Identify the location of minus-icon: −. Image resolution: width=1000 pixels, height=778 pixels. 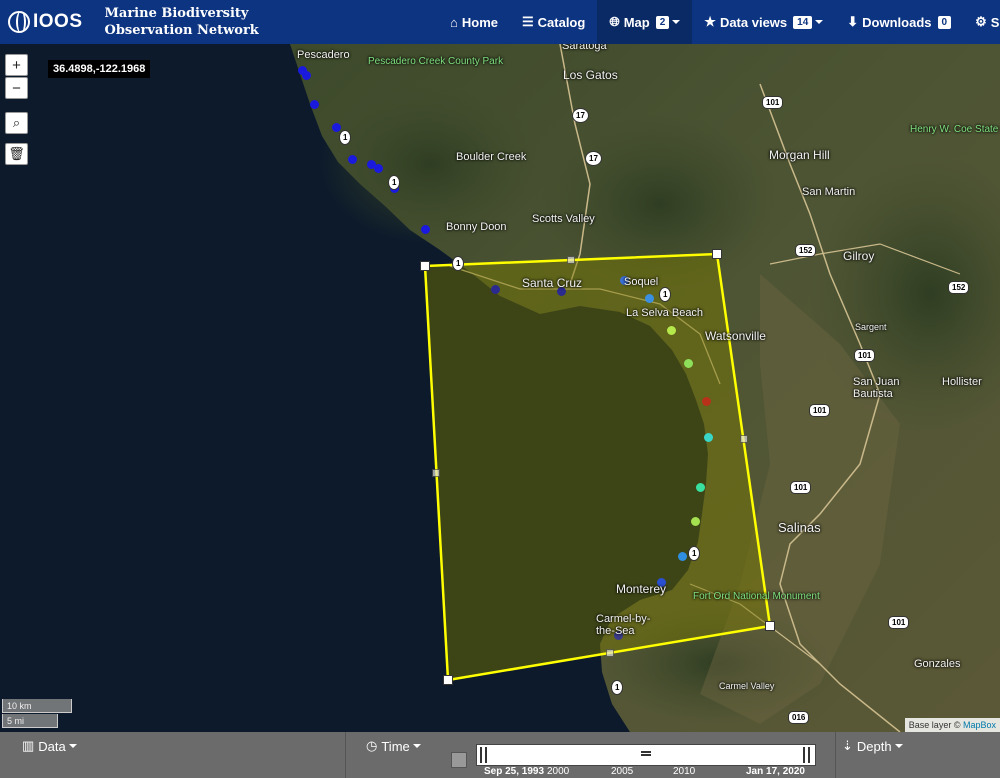
(16, 88).